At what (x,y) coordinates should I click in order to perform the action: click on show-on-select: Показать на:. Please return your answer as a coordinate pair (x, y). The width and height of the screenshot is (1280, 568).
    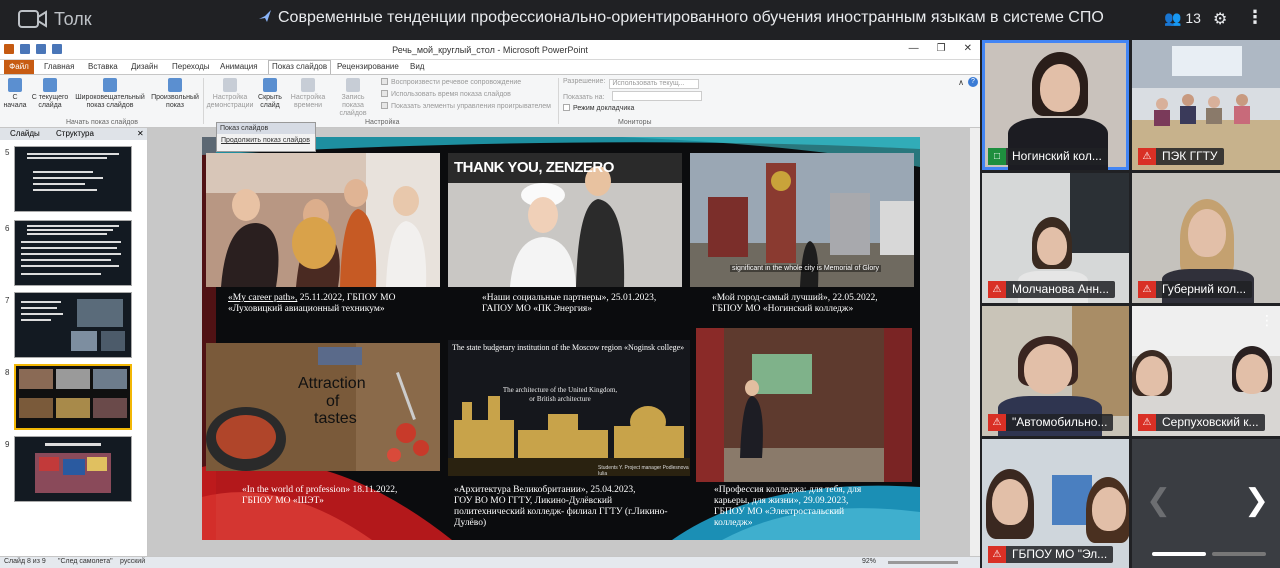
    Looking at the image, I should click on (633, 96).